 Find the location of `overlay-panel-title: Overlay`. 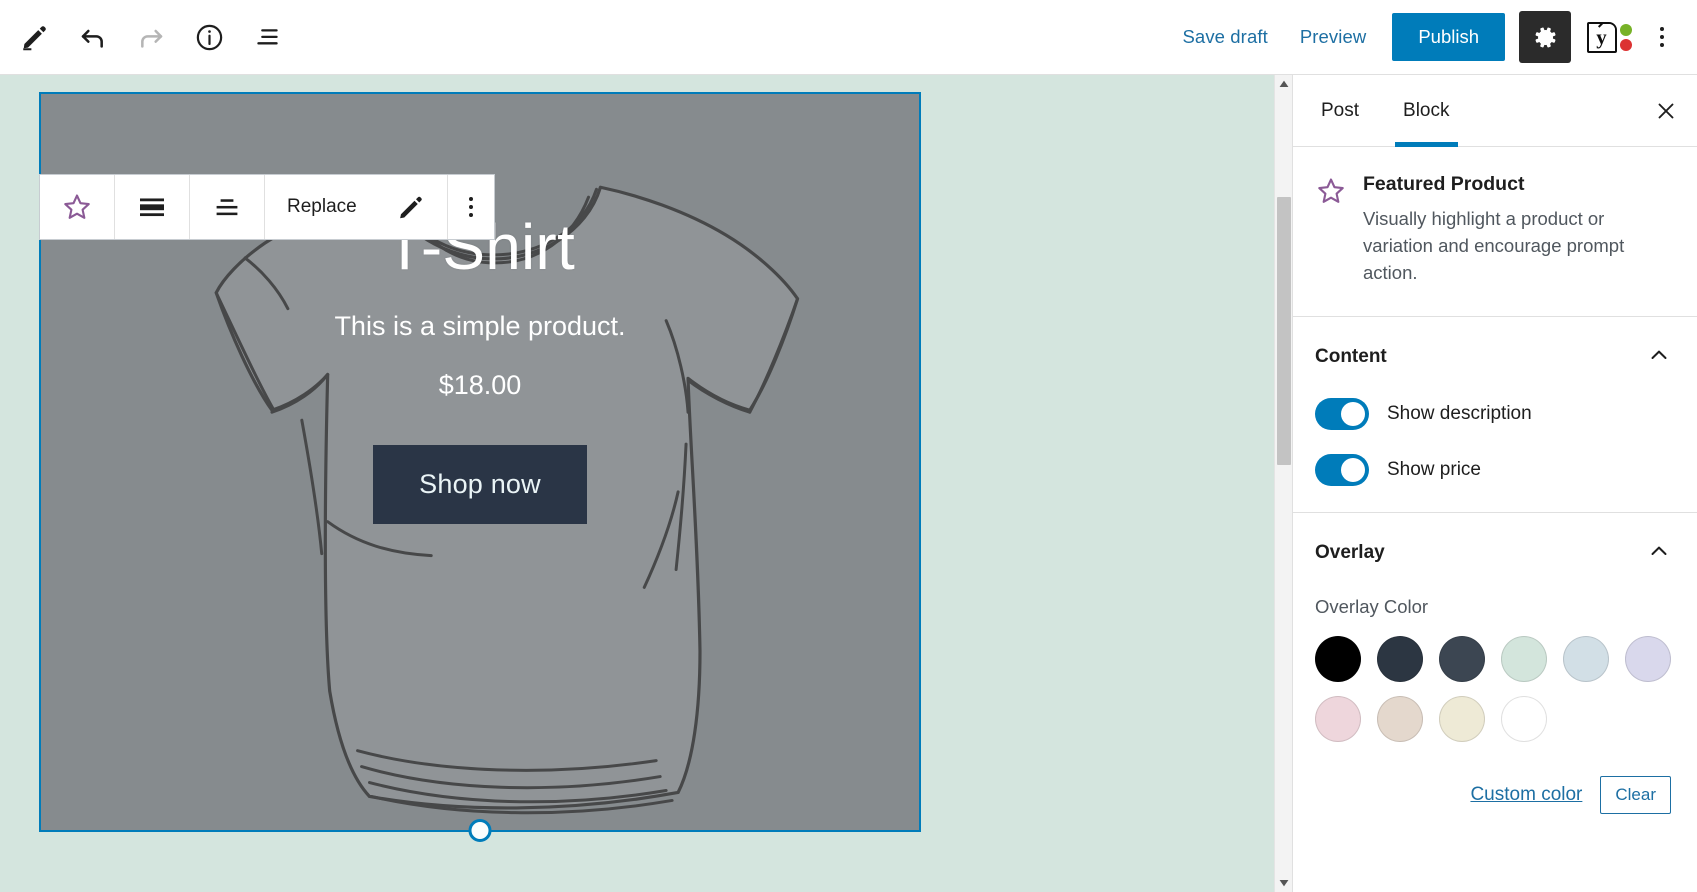

overlay-panel-title: Overlay is located at coordinates (1350, 552).